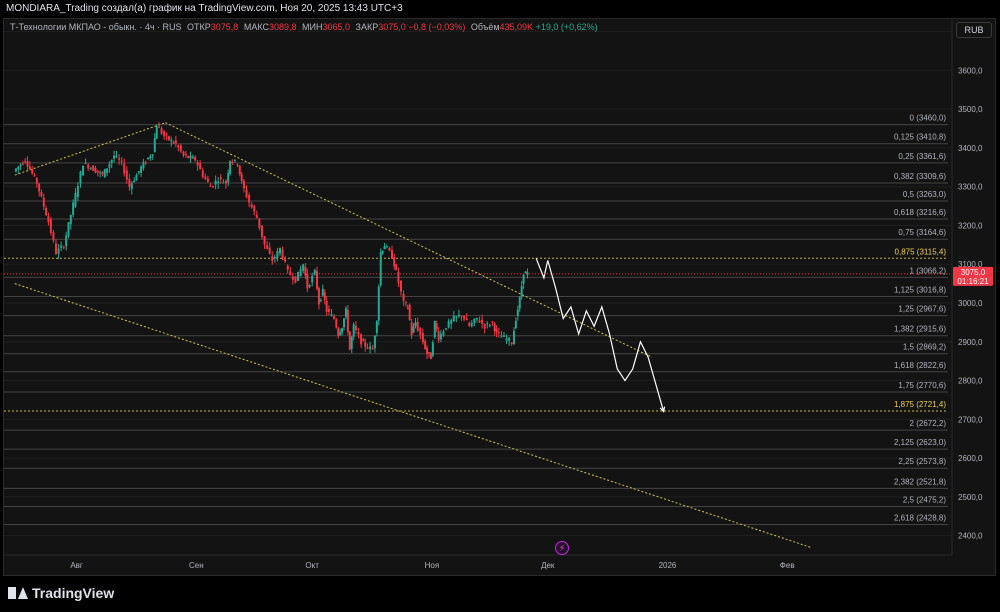 The image size is (1000, 612). What do you see at coordinates (548, 565) in the screenshot?
I see `time-tick-label: Дек` at bounding box center [548, 565].